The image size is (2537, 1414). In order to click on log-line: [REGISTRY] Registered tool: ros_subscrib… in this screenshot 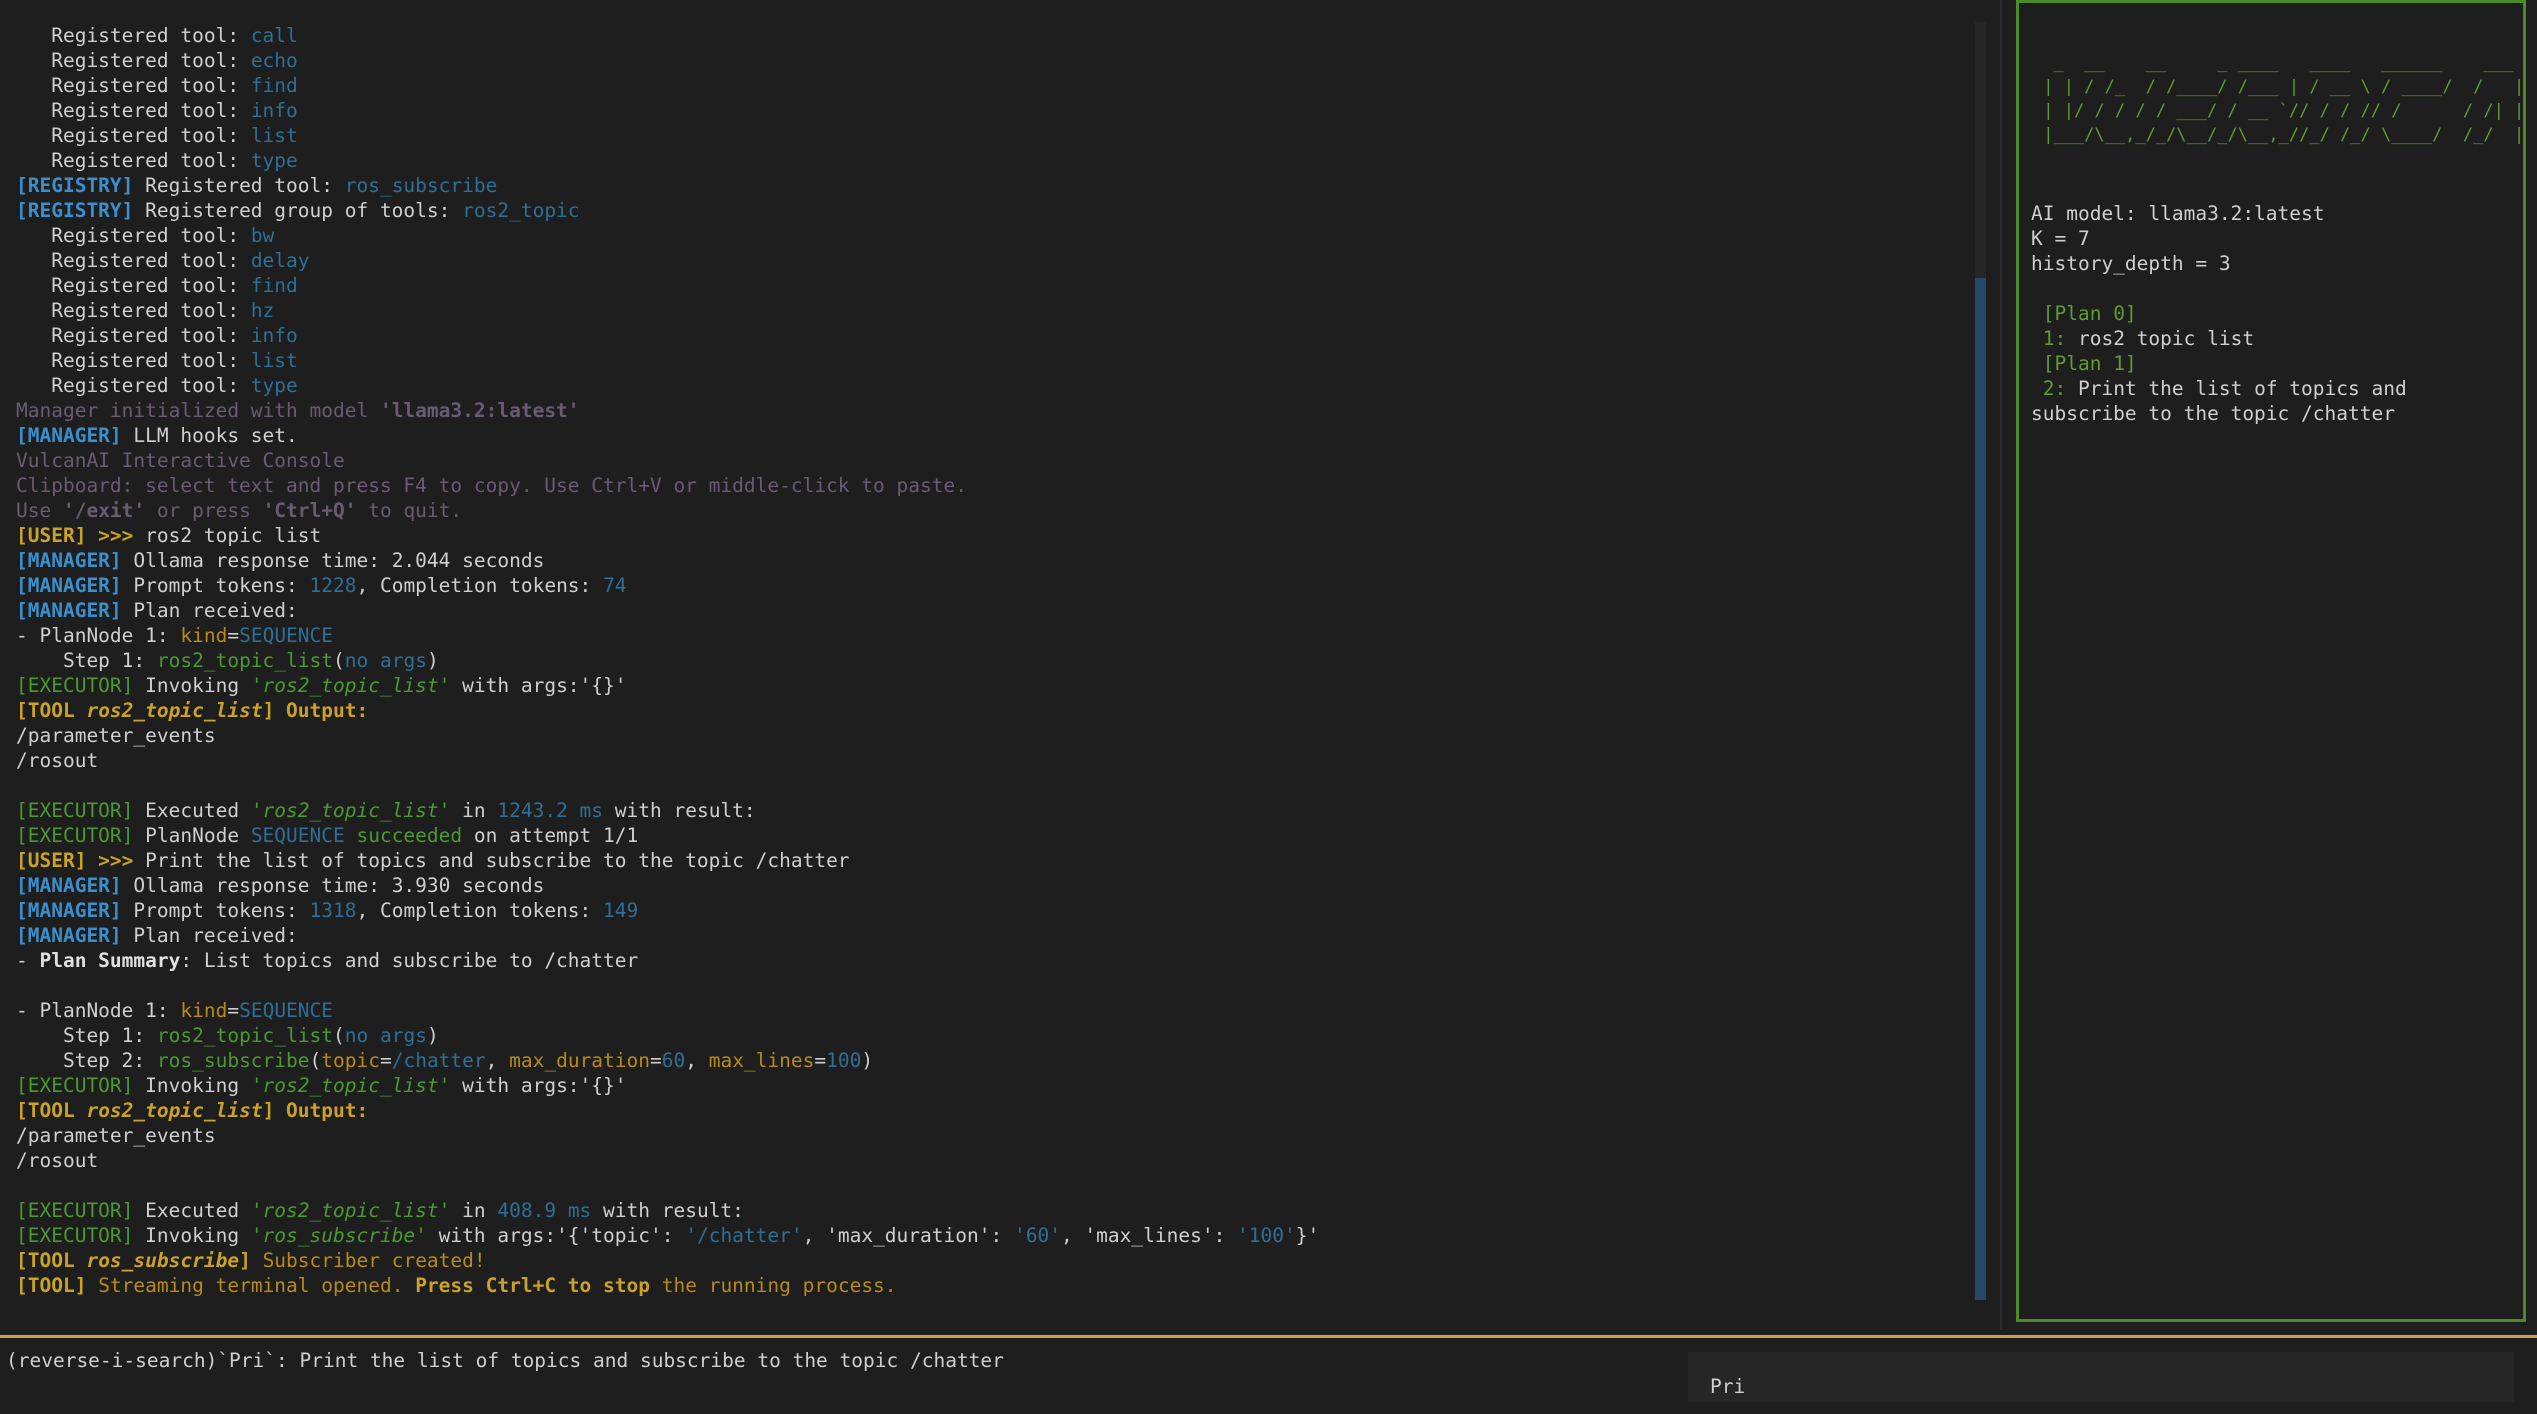, I will do `click(667, 185)`.